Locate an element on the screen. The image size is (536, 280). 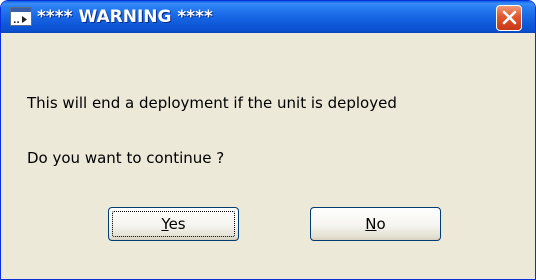
yes-button-label: Yes is located at coordinates (173, 224).